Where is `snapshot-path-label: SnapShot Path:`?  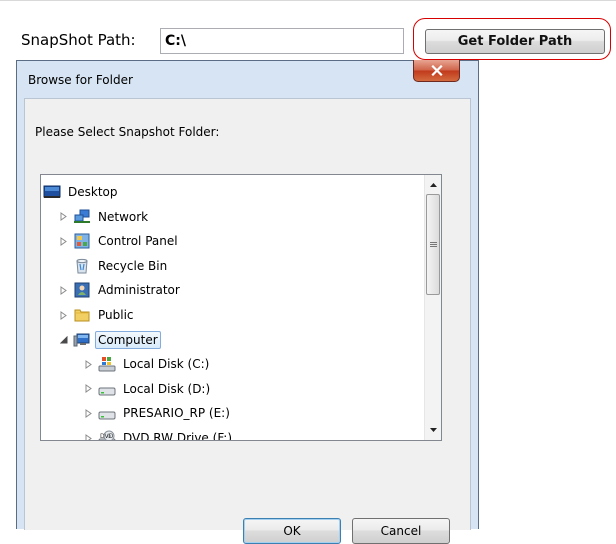
snapshot-path-label: SnapShot Path: is located at coordinates (78, 40).